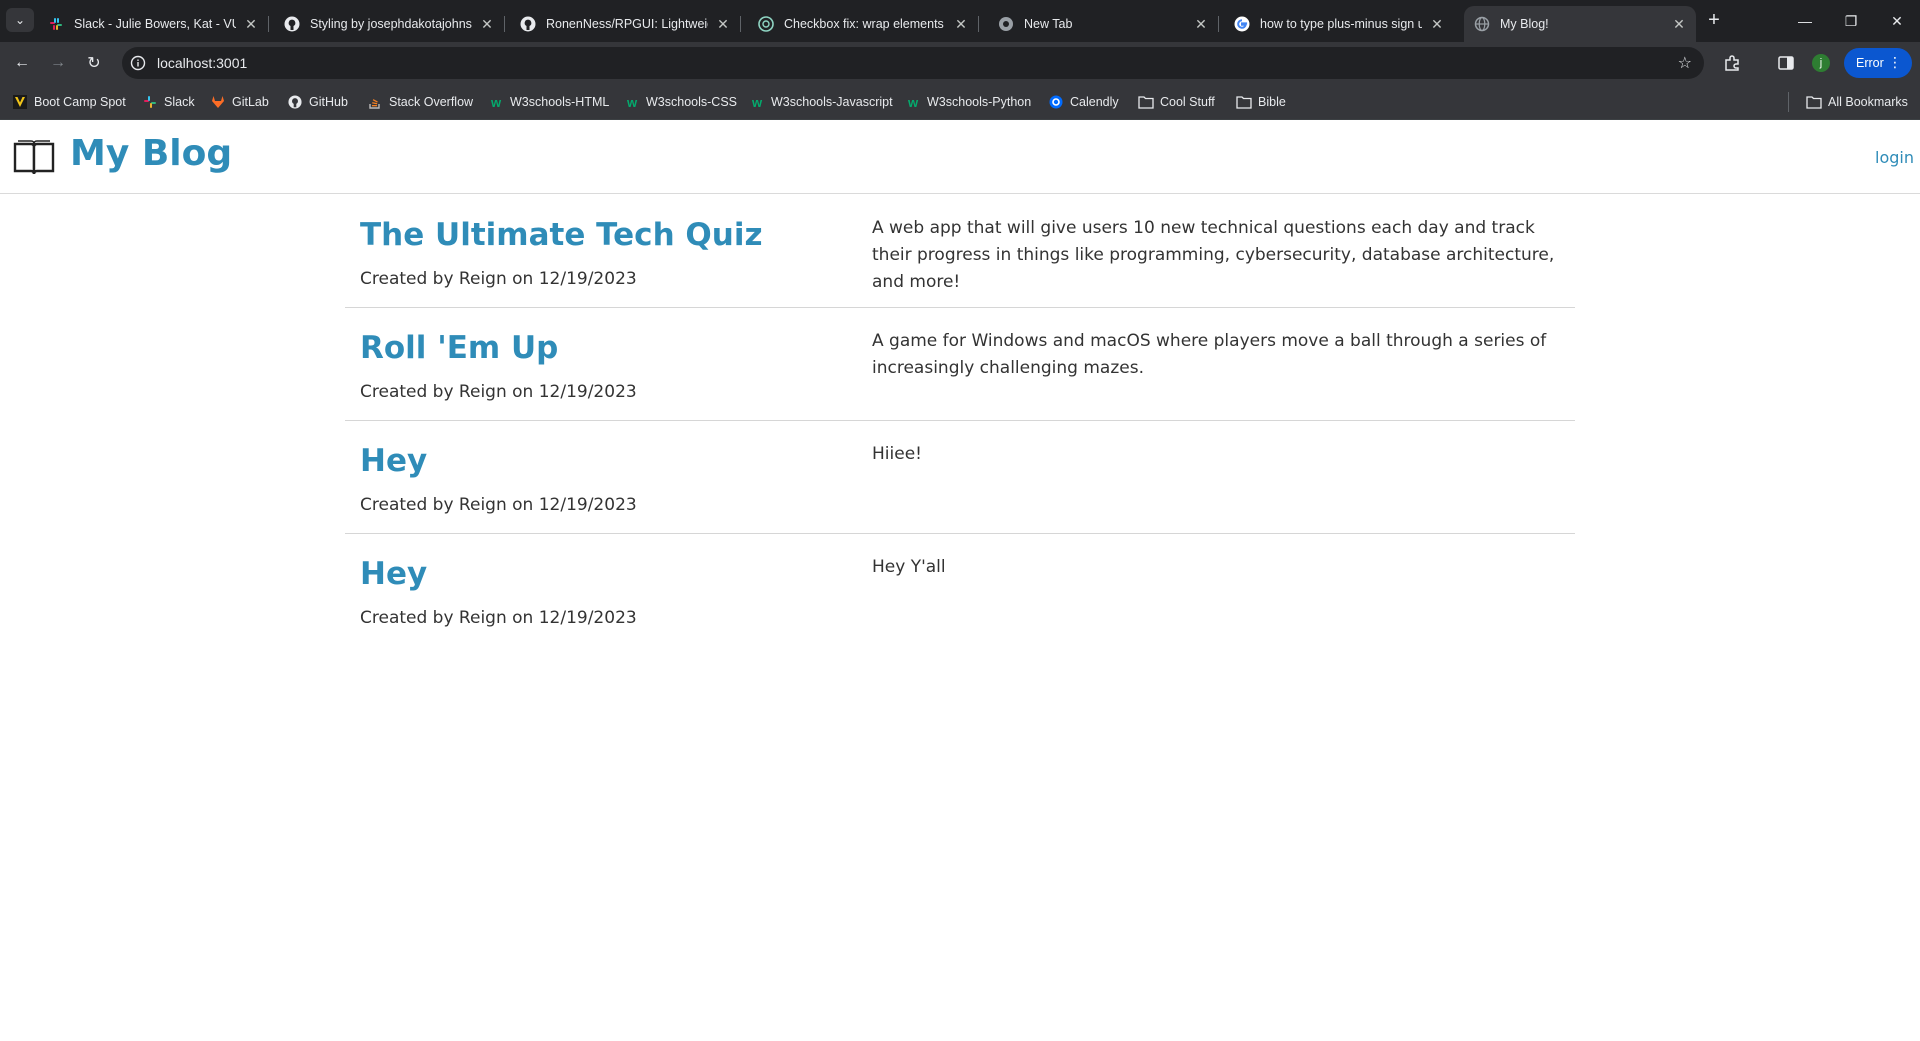 This screenshot has height=1041, width=1920. What do you see at coordinates (1272, 102) in the screenshot?
I see `bookmark-label: Bible` at bounding box center [1272, 102].